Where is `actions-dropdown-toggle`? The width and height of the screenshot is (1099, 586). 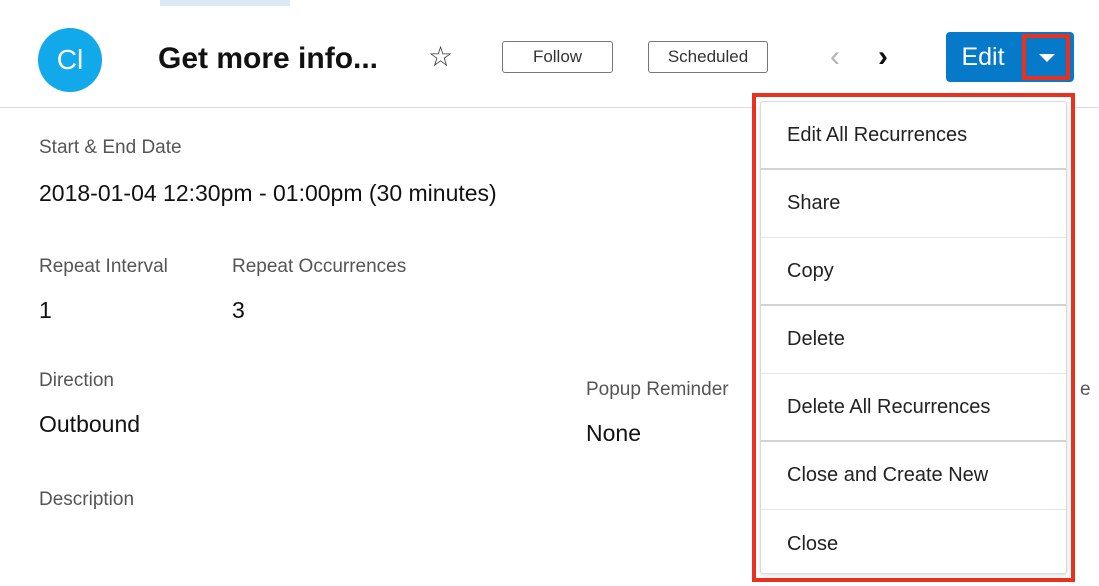
actions-dropdown-toggle is located at coordinates (1047, 57).